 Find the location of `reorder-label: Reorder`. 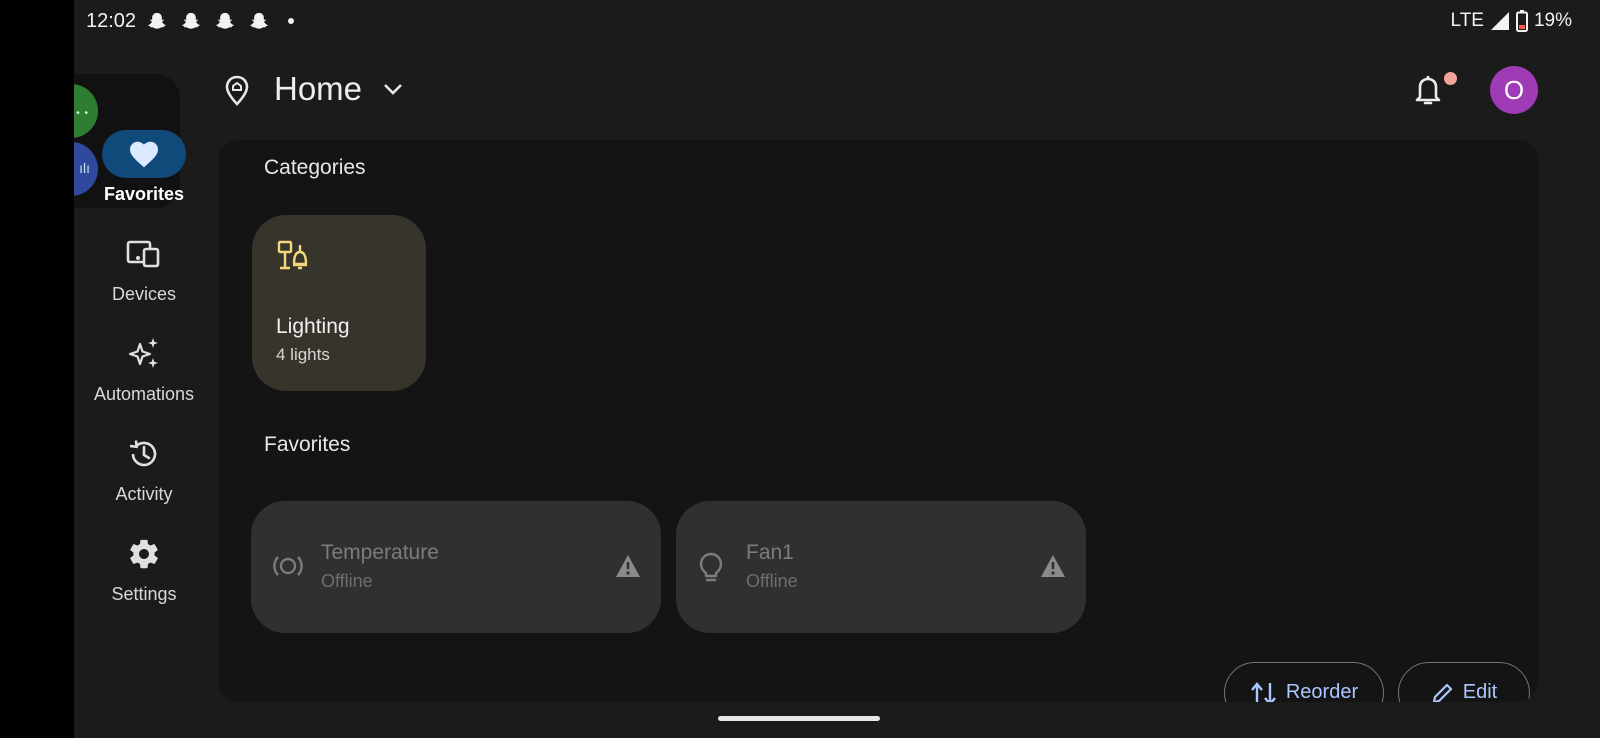

reorder-label: Reorder is located at coordinates (1322, 691).